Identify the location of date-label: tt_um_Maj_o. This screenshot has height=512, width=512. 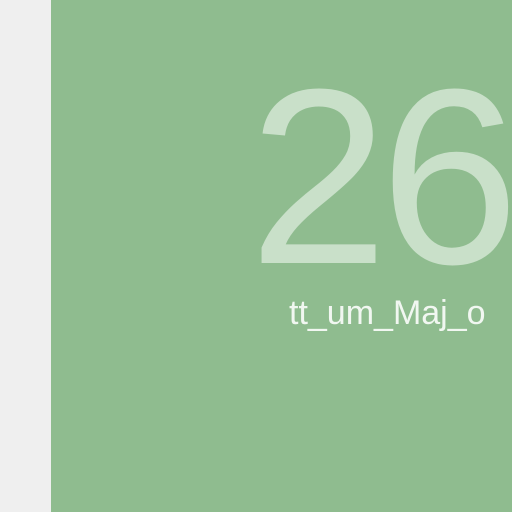
(387, 313).